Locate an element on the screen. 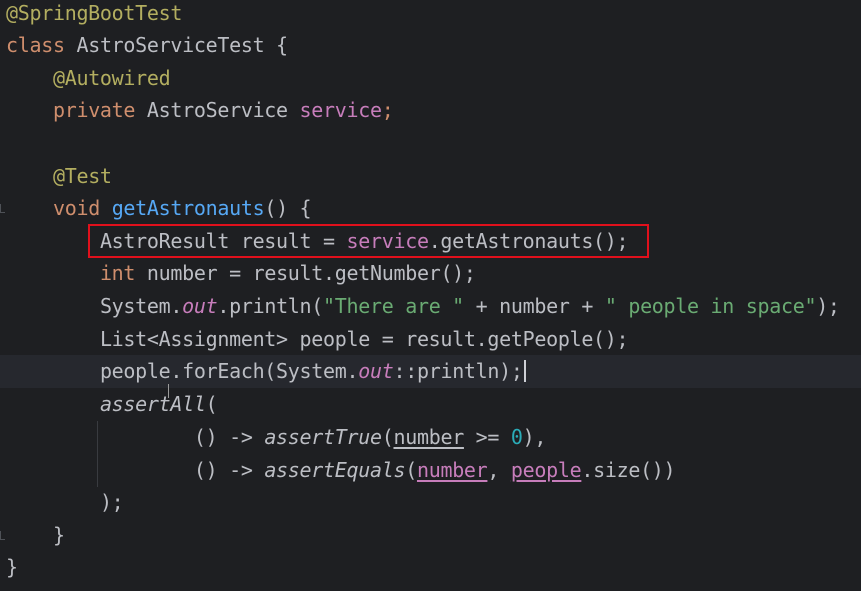 The image size is (861, 591). semicolon-token: ; is located at coordinates (387, 110).